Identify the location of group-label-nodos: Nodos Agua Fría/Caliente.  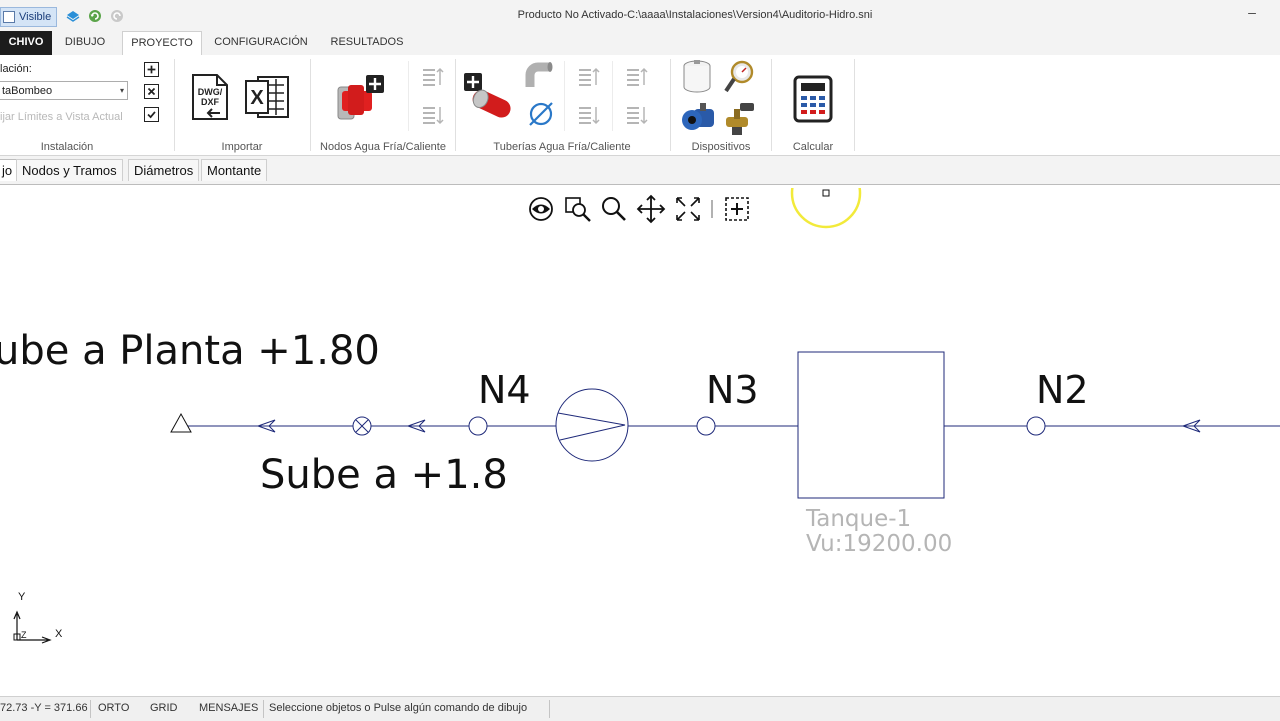
(383, 147).